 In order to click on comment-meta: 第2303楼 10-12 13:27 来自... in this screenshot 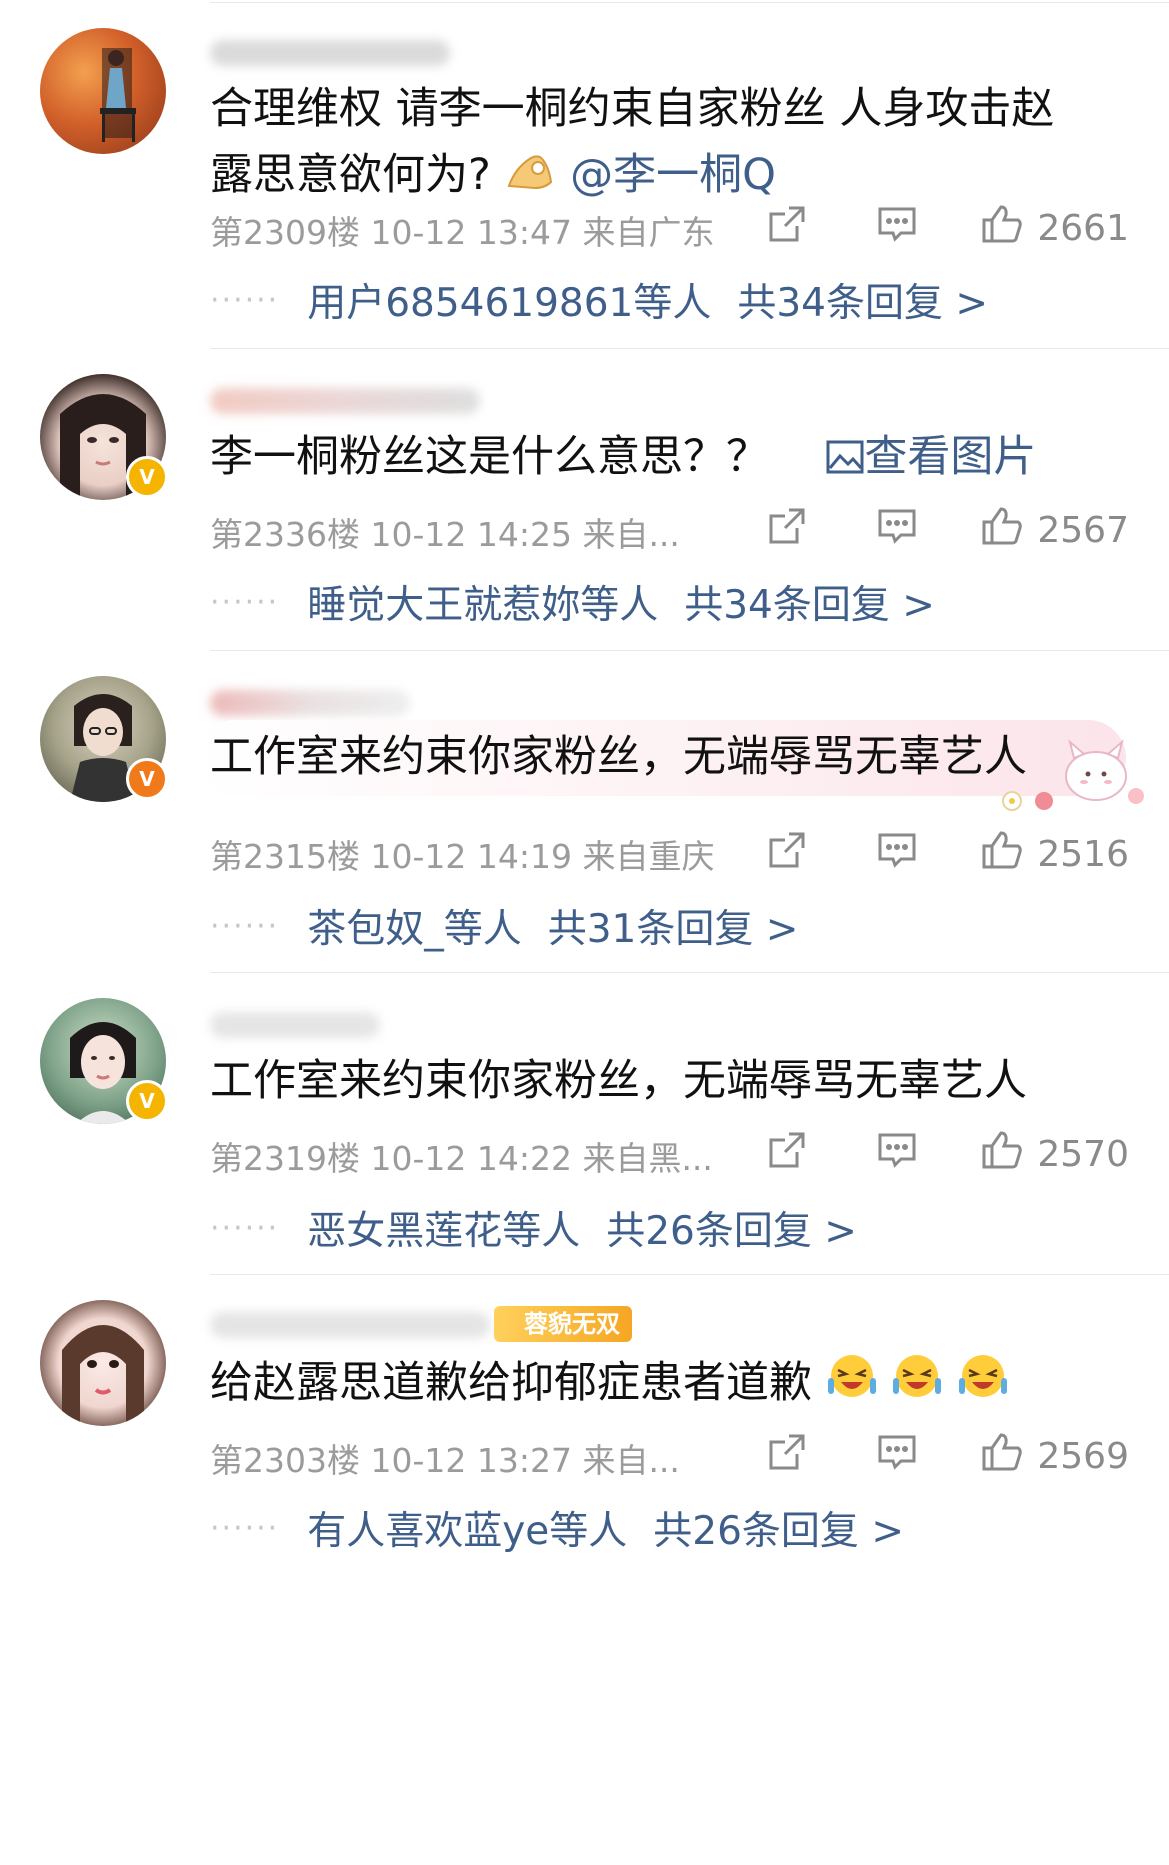, I will do `click(445, 1460)`.